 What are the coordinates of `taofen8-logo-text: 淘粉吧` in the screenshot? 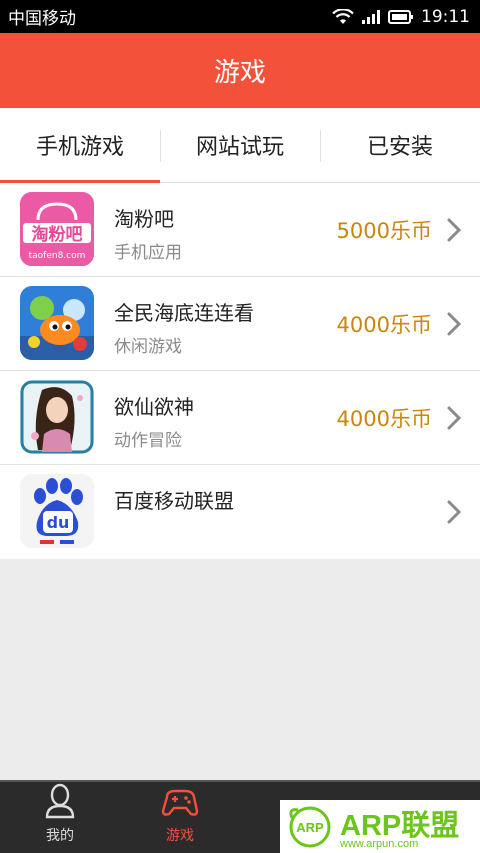 It's located at (57, 234).